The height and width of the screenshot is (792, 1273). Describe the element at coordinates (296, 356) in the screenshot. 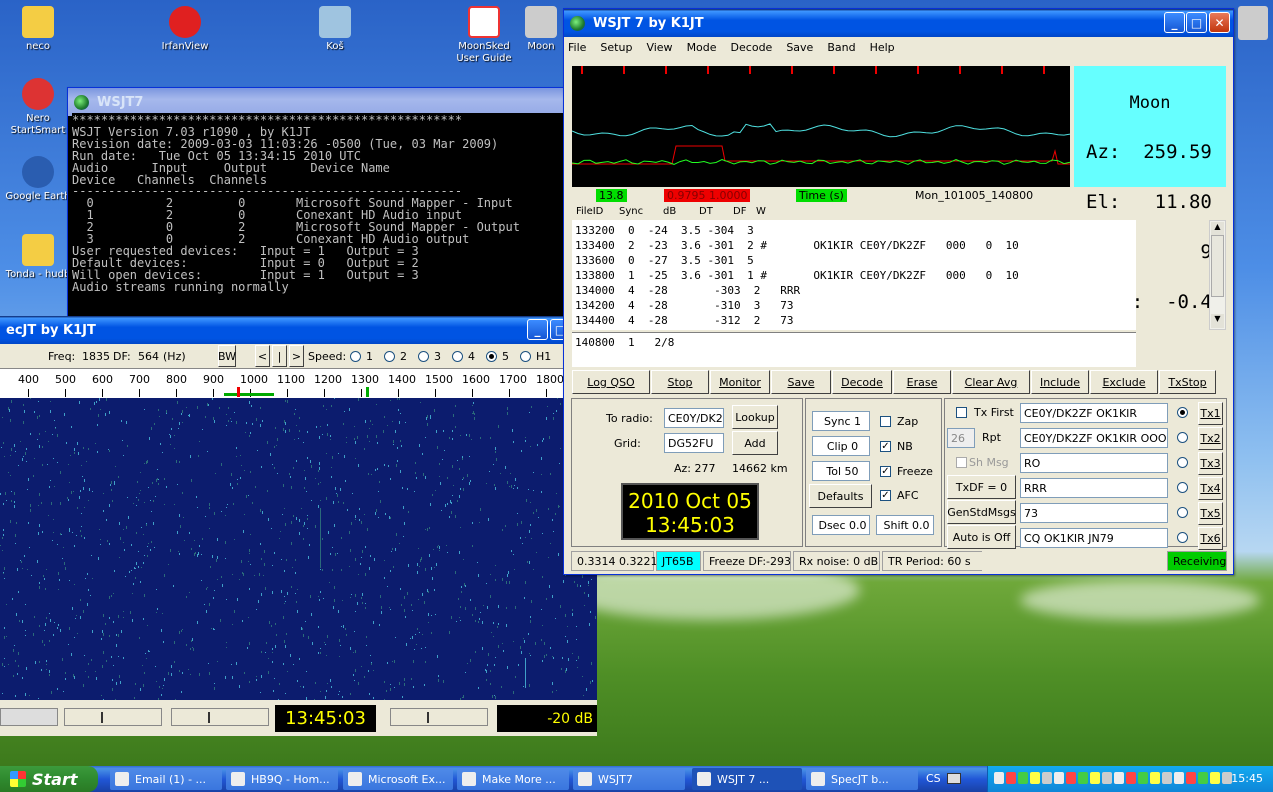

I see `next-button: >` at that location.